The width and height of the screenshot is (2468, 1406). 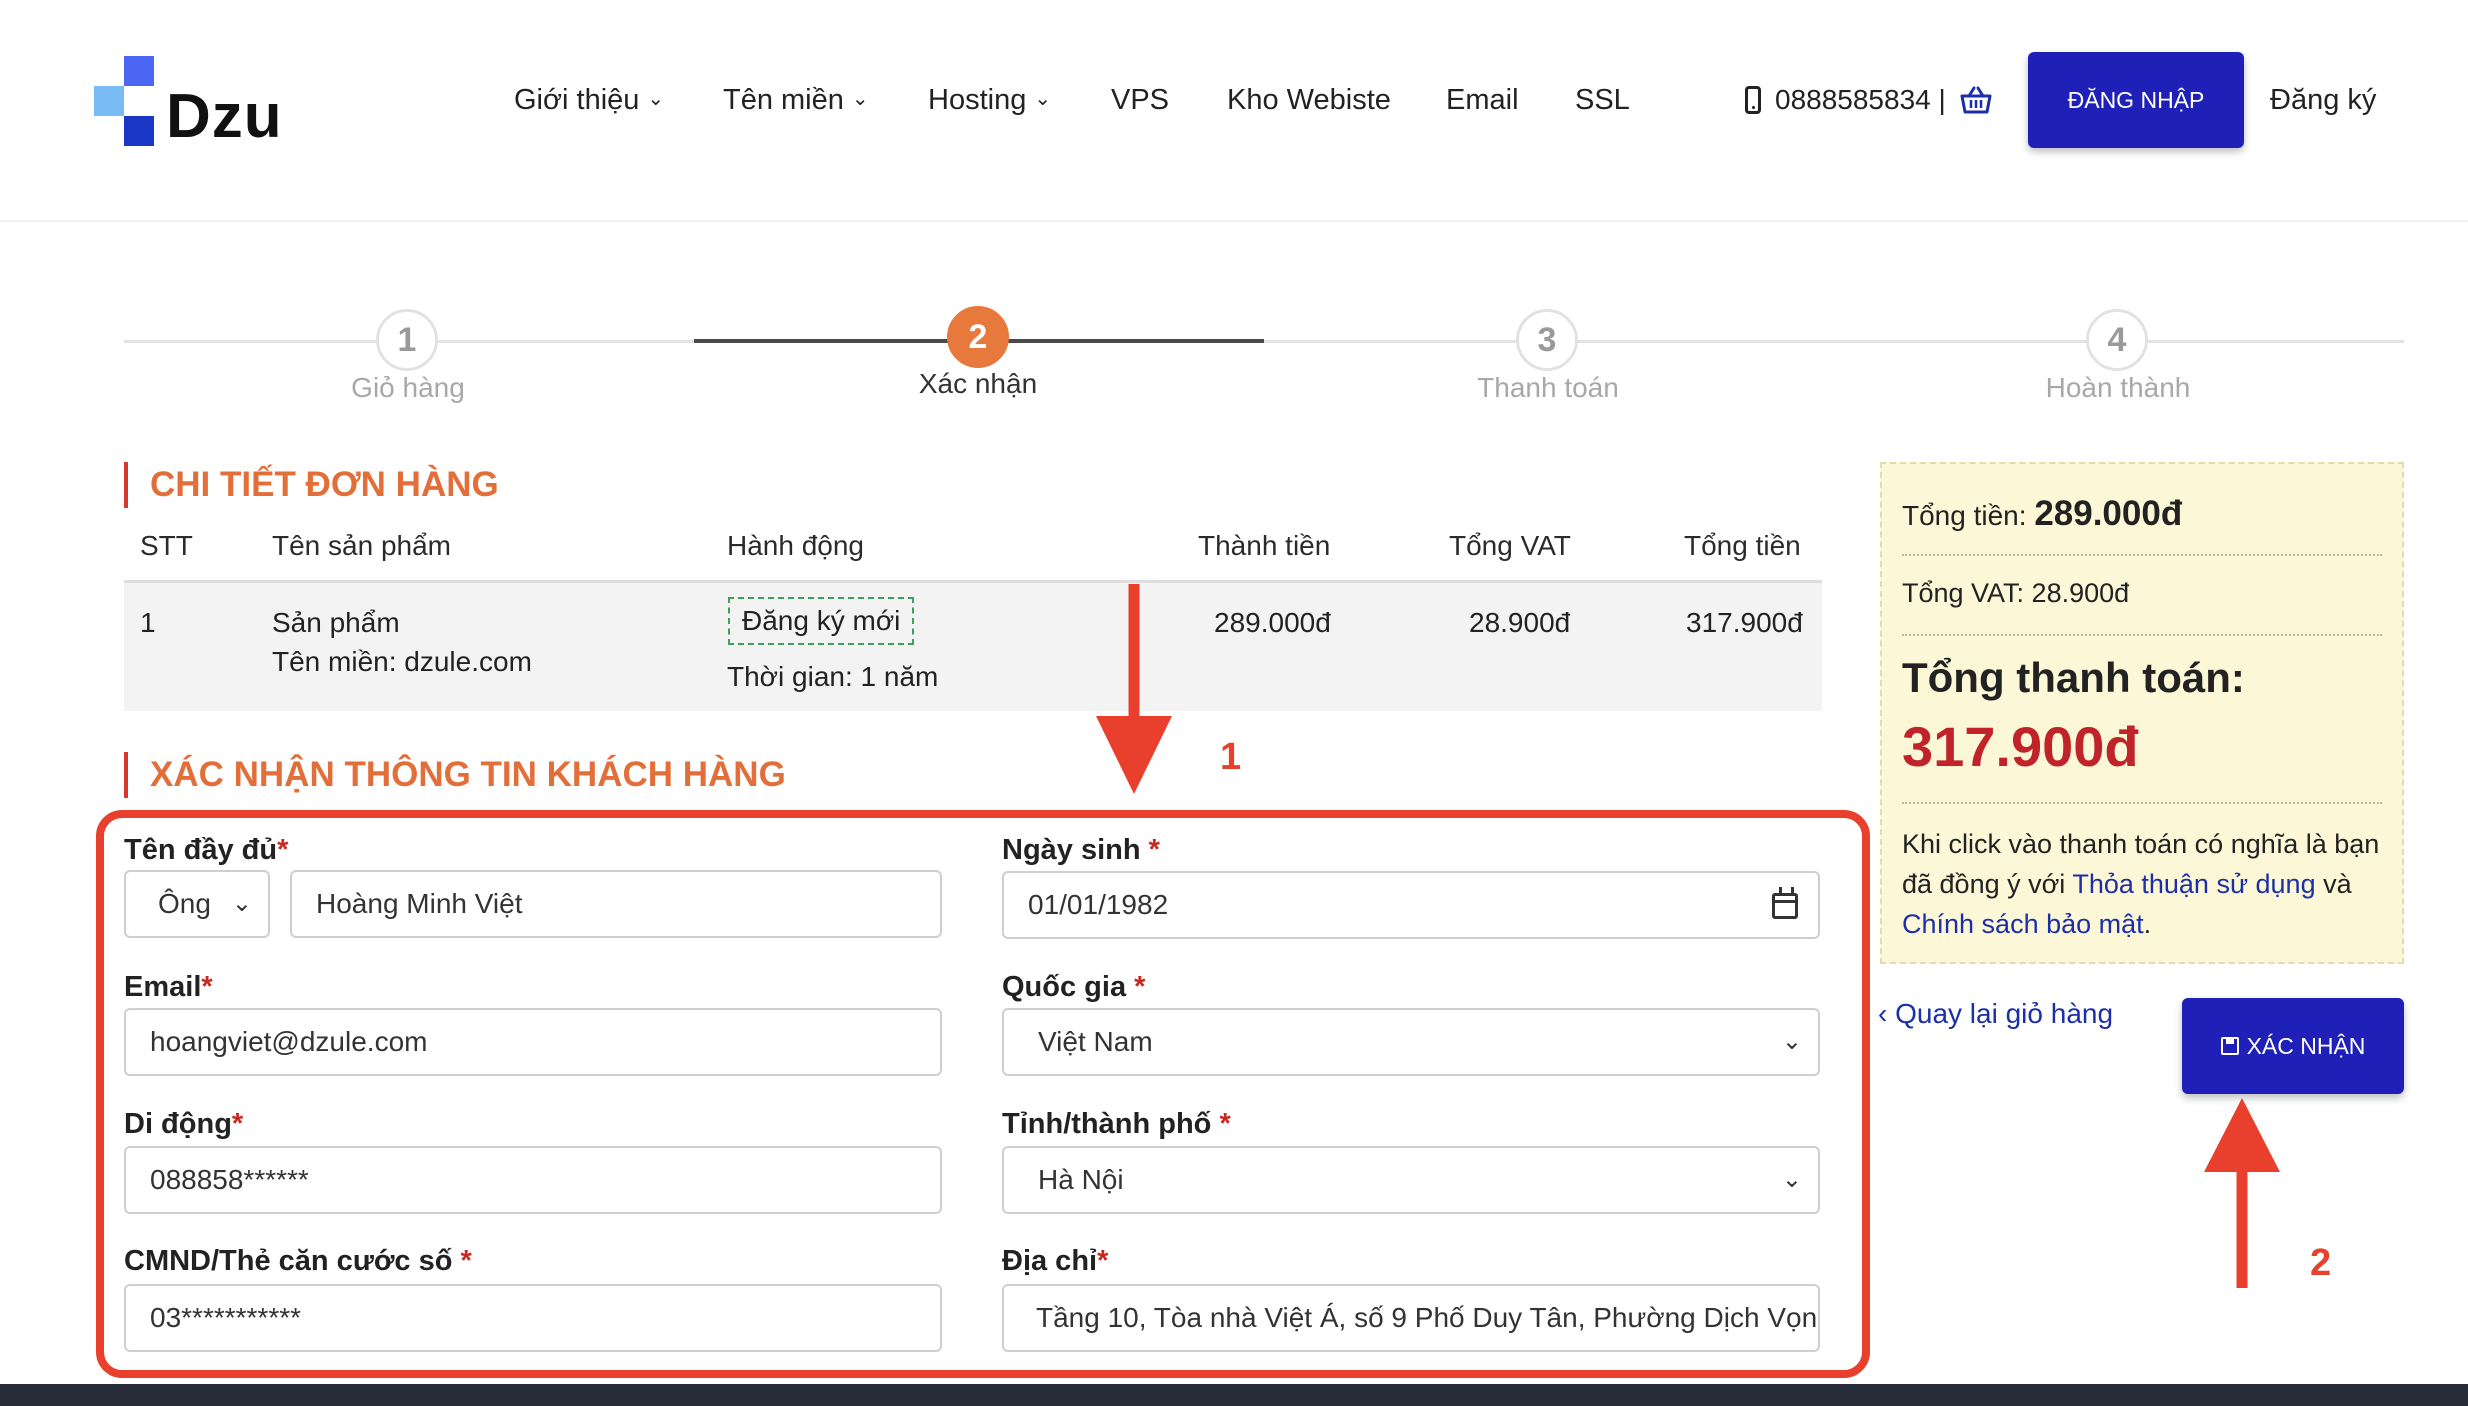 I want to click on annotation-number-2: 2, so click(x=2321, y=1263).